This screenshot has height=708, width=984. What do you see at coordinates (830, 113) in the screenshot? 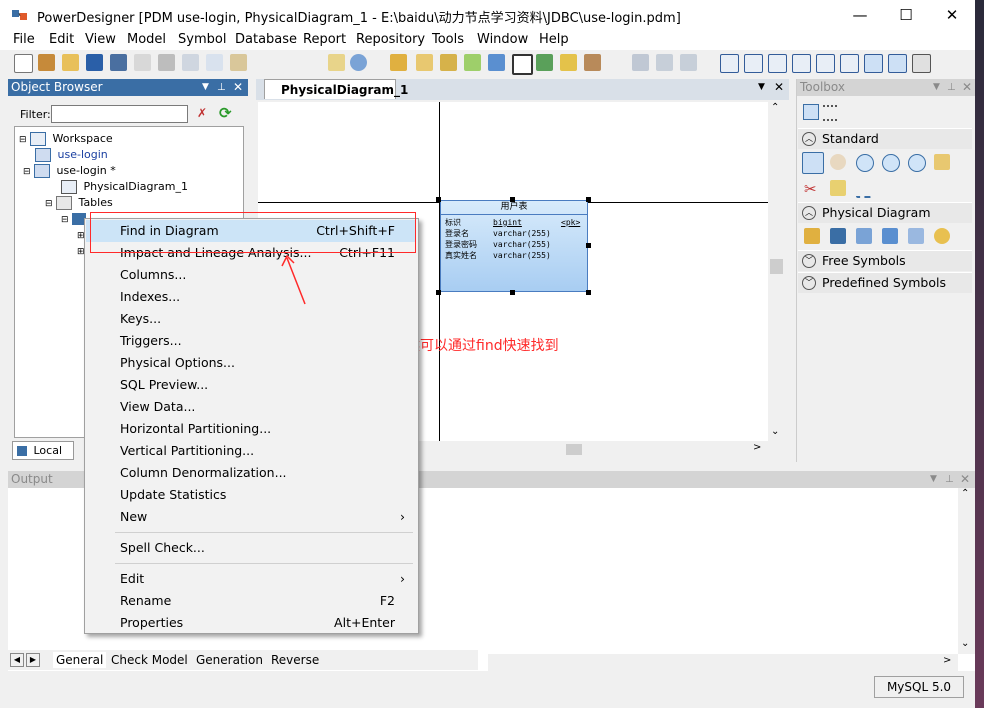
I see `list-view-icon` at bounding box center [830, 113].